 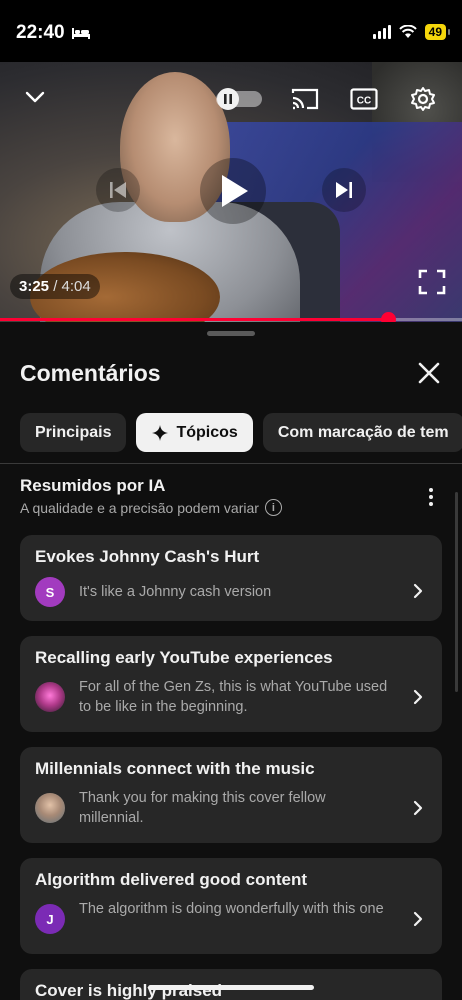 I want to click on chip-com-marcacao: Com marcação de tem, so click(x=362, y=432).